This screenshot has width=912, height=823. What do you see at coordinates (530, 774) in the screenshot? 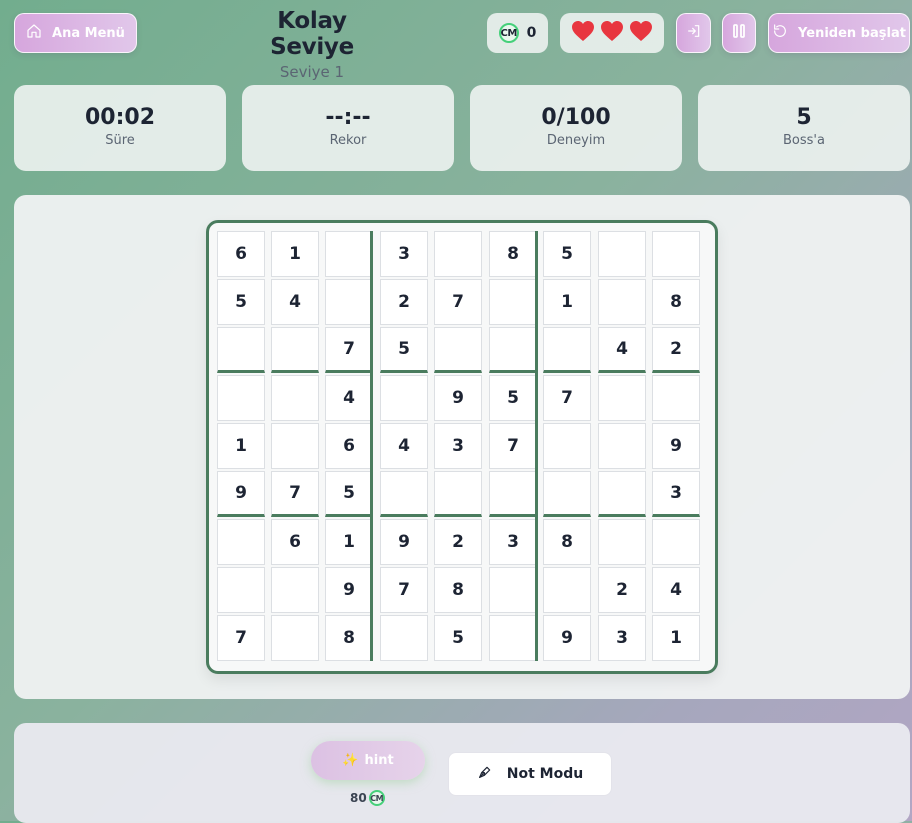
I see `note-mode-button: Not Modu` at bounding box center [530, 774].